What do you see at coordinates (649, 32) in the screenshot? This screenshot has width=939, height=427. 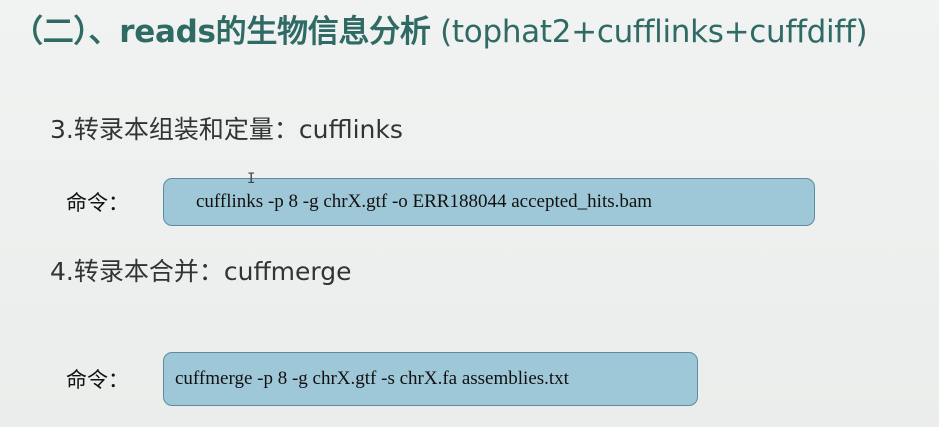 I see `slide-title-tools: (tophat2+cufflinks+cuffdiff)` at bounding box center [649, 32].